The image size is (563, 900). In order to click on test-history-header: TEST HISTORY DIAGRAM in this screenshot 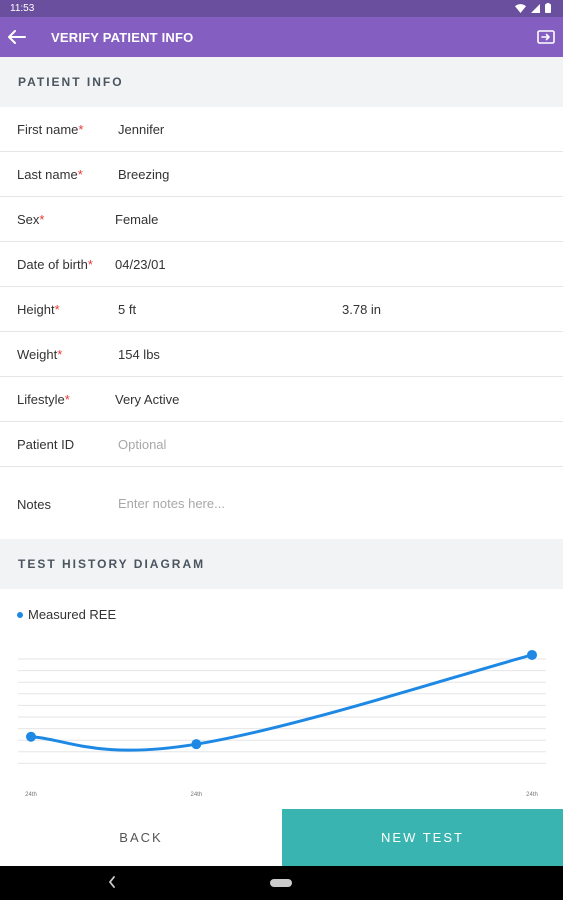, I will do `click(281, 564)`.